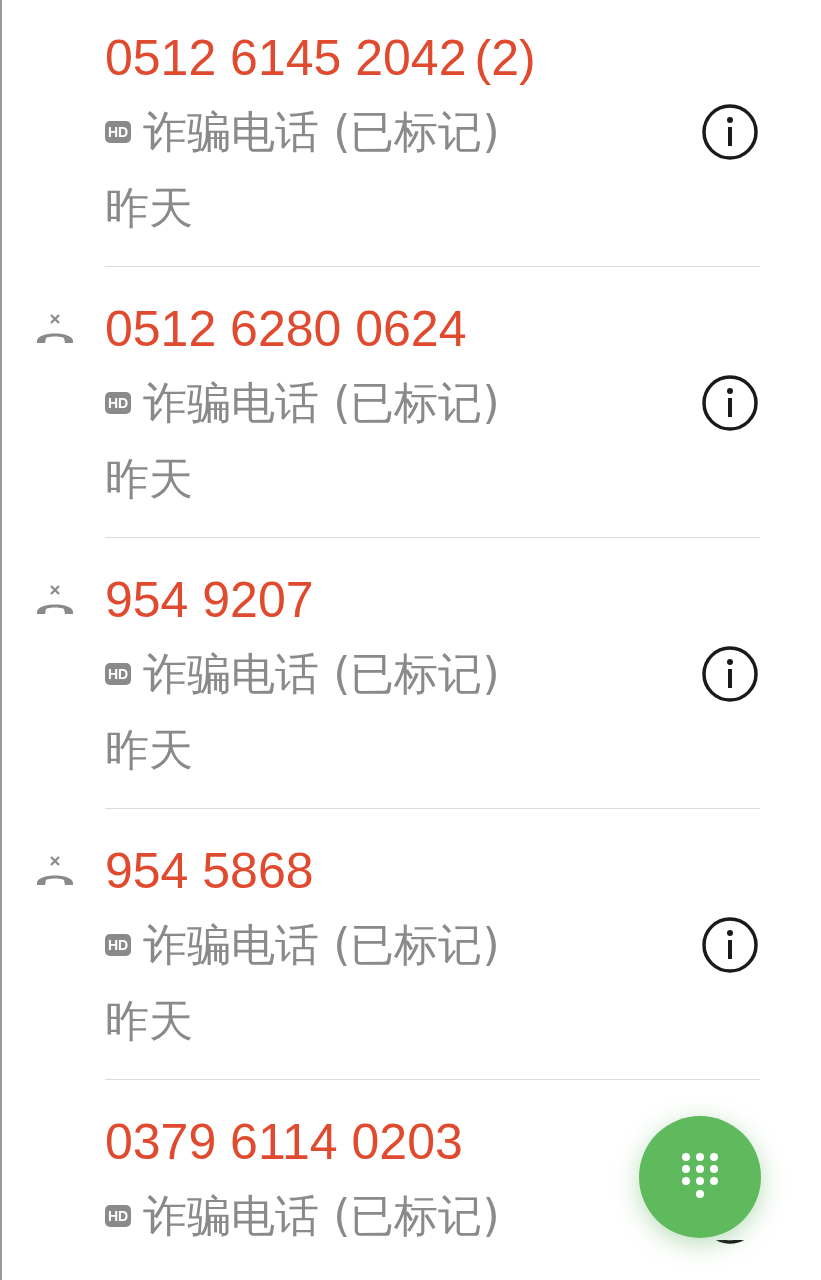 The width and height of the screenshot is (821, 1280). What do you see at coordinates (209, 871) in the screenshot?
I see `phone-number: 954 5868` at bounding box center [209, 871].